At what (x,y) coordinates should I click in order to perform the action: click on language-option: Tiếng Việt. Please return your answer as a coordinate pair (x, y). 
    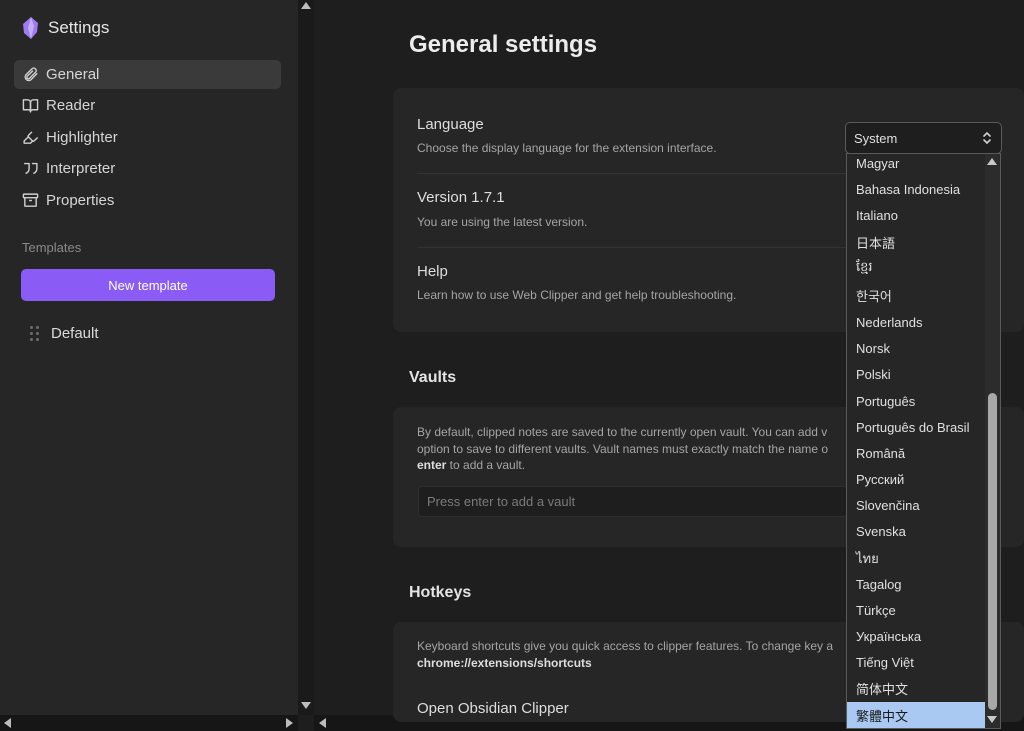
    Looking at the image, I should click on (917, 662).